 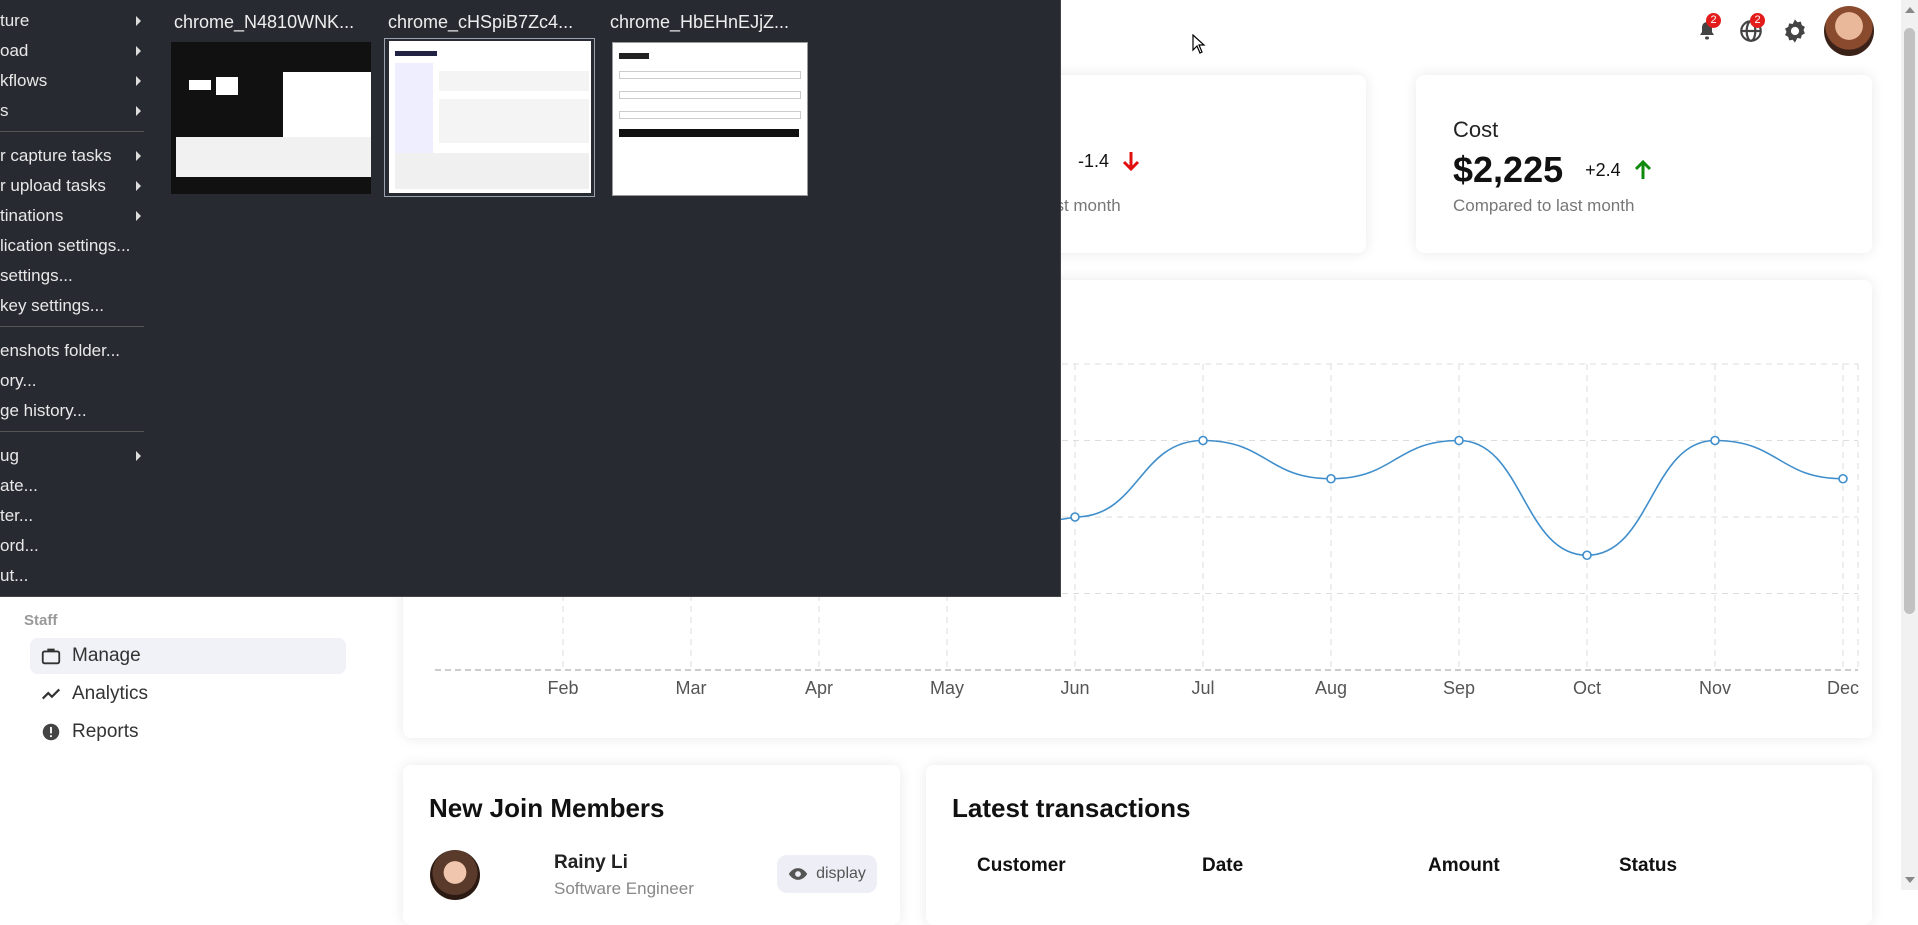 I want to click on scroll-thumb, so click(x=1909, y=321).